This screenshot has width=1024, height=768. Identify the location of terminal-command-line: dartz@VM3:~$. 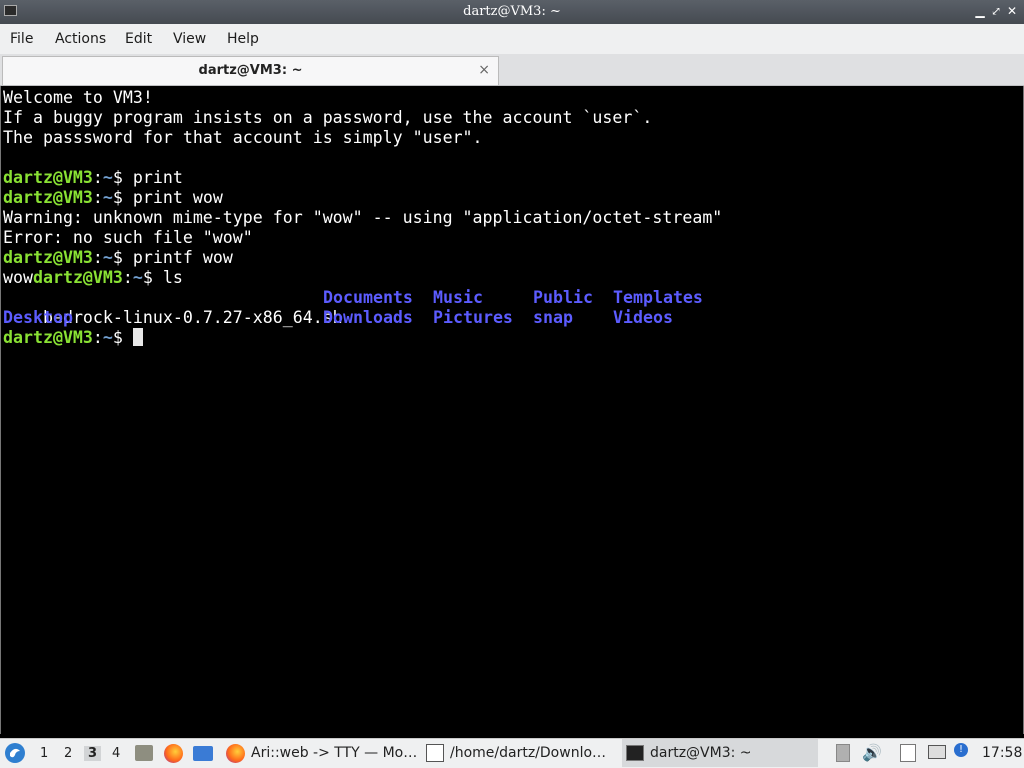
(73, 338).